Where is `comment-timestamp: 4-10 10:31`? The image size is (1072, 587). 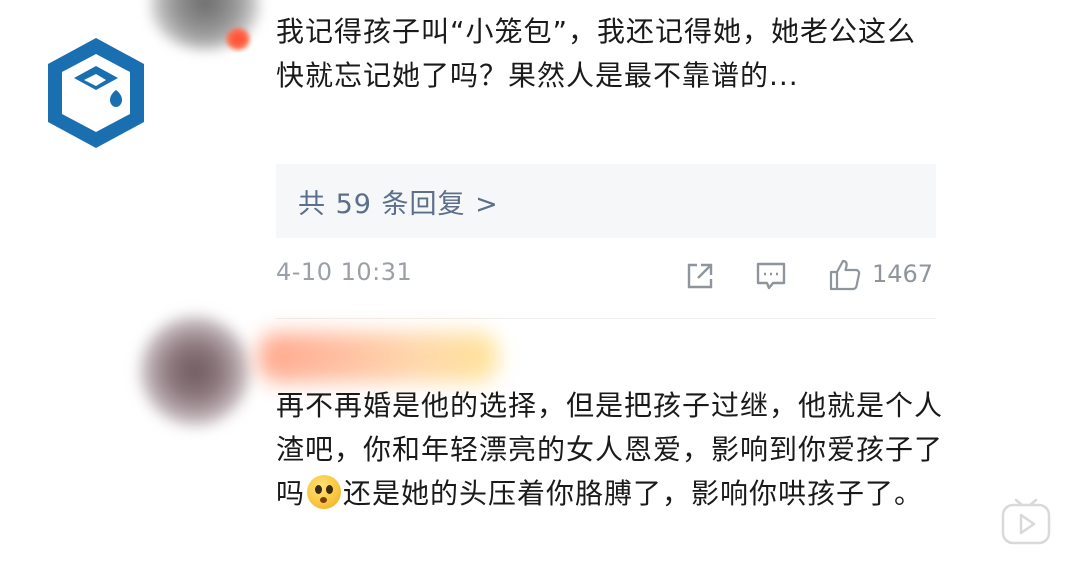
comment-timestamp: 4-10 10:31 is located at coordinates (344, 272).